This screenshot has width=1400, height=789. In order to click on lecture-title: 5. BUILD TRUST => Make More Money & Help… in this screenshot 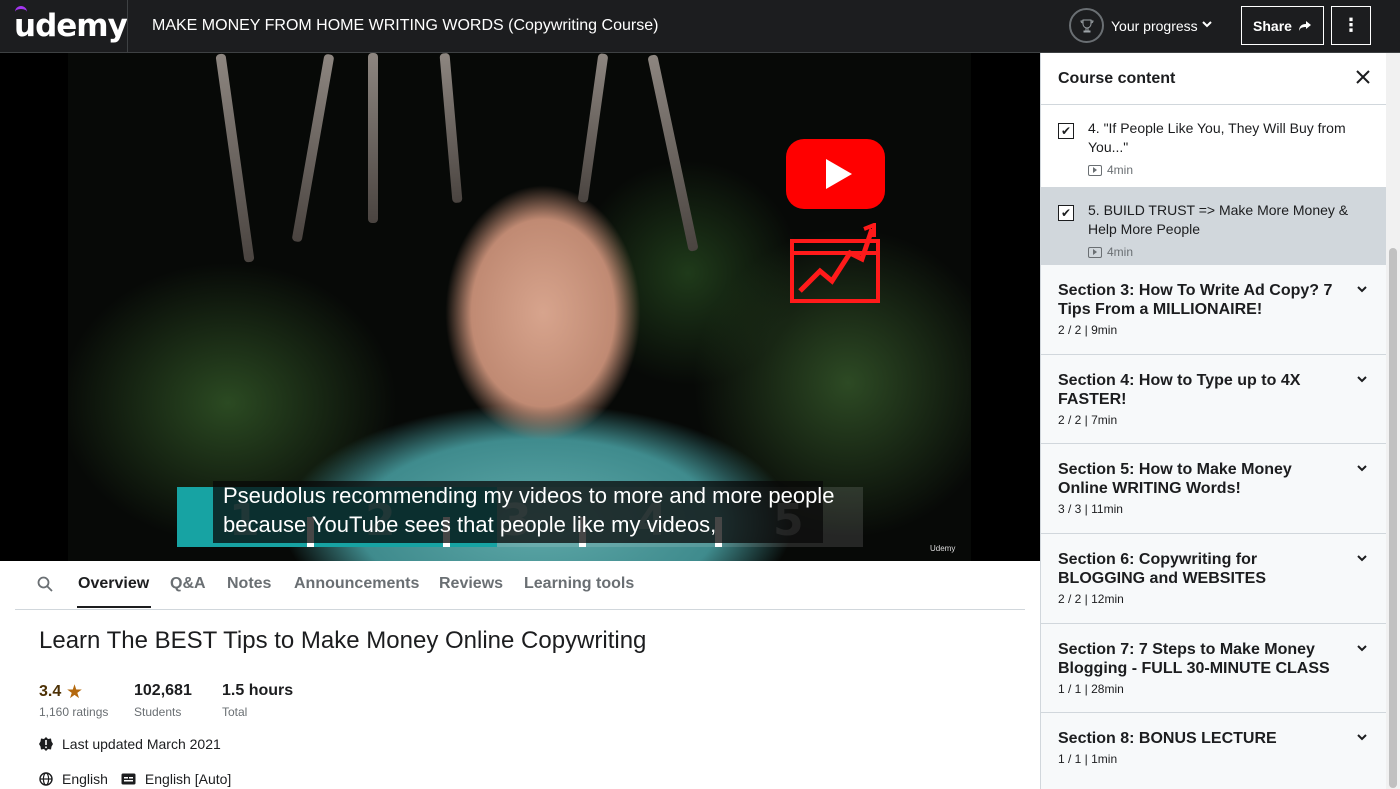, I will do `click(1218, 219)`.